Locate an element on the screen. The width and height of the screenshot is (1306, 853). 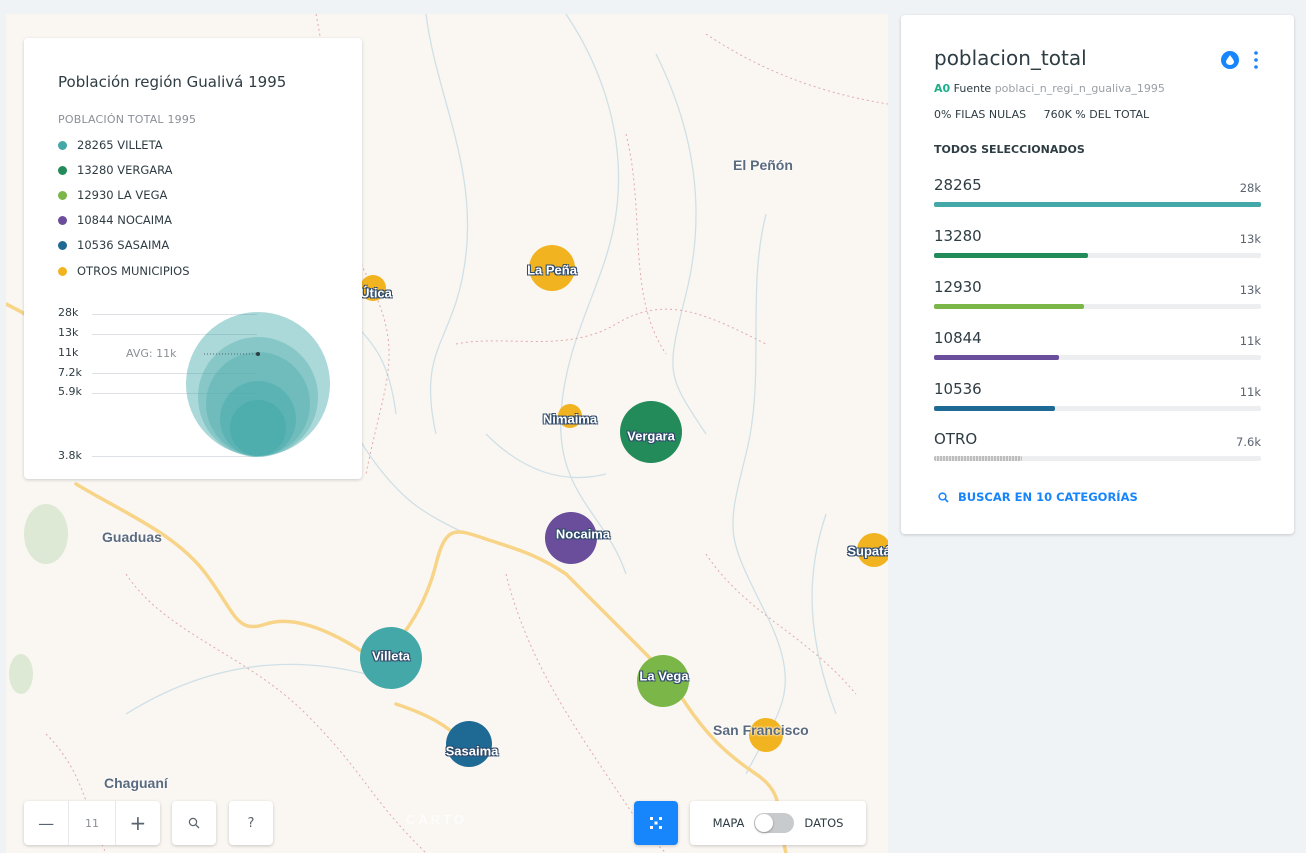
source-name: poblaci_n_regi_n_gualiva_1995 is located at coordinates (1079, 88).